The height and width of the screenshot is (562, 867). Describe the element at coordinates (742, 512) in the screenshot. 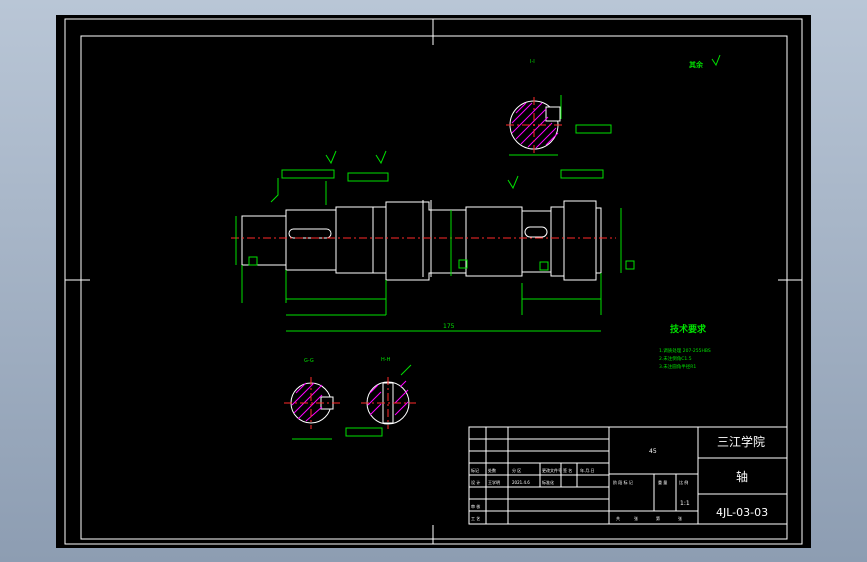

I see `drawing-number: 4JL-03-03` at that location.